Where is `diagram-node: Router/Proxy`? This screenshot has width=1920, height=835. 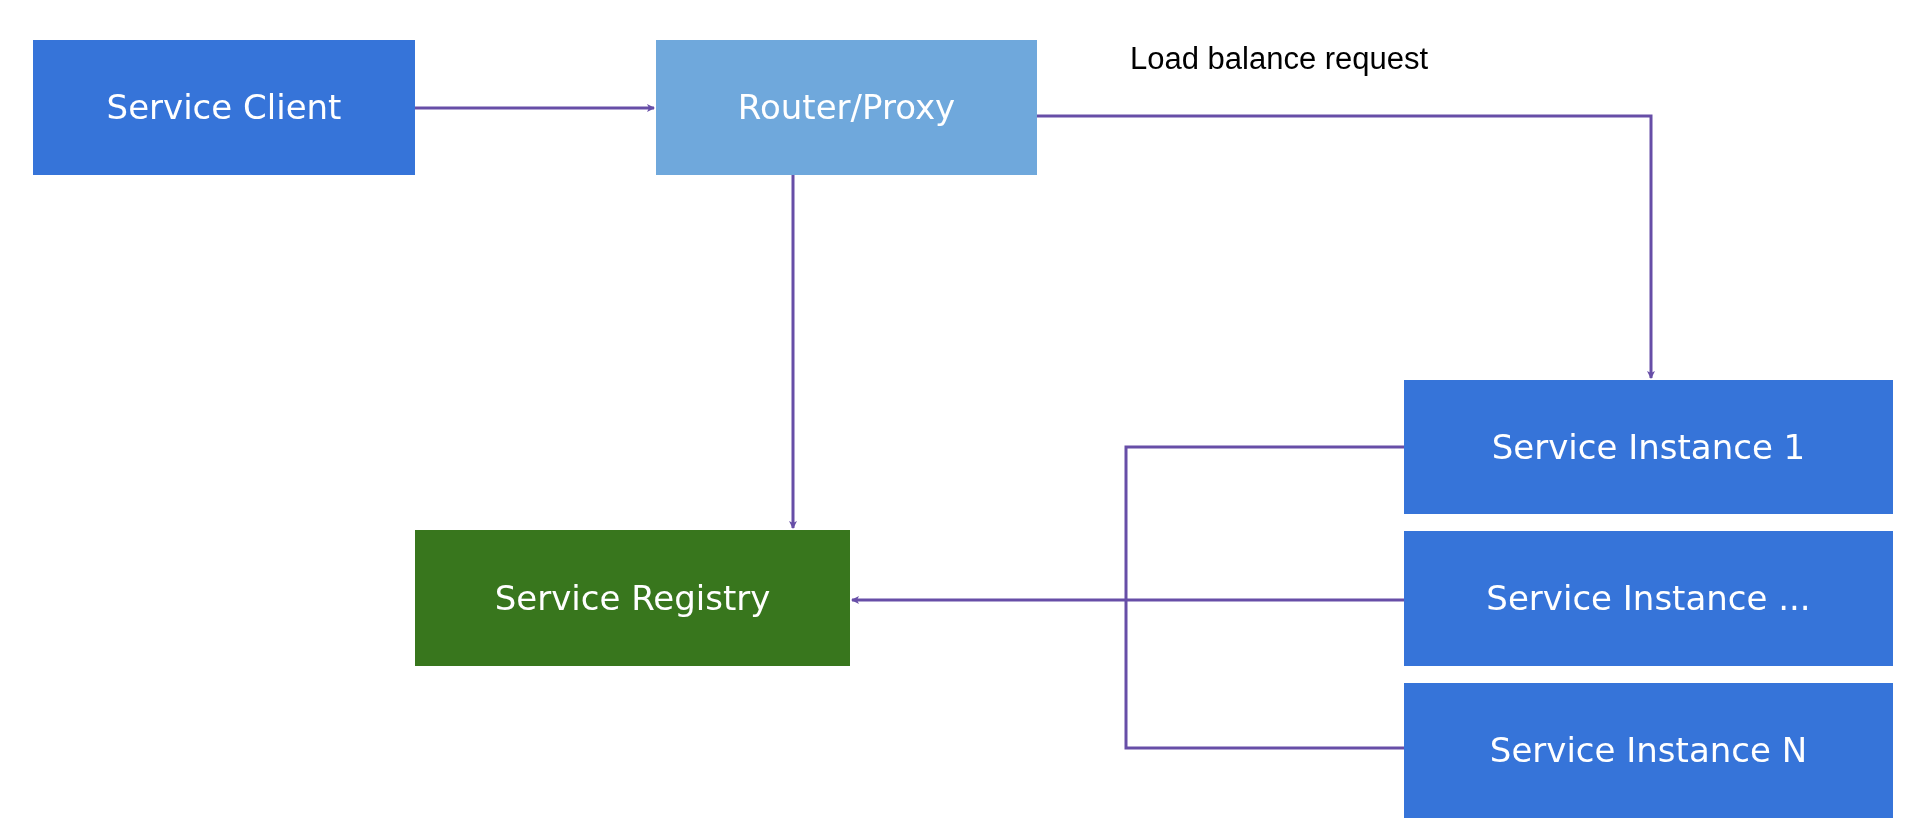
diagram-node: Router/Proxy is located at coordinates (846, 107).